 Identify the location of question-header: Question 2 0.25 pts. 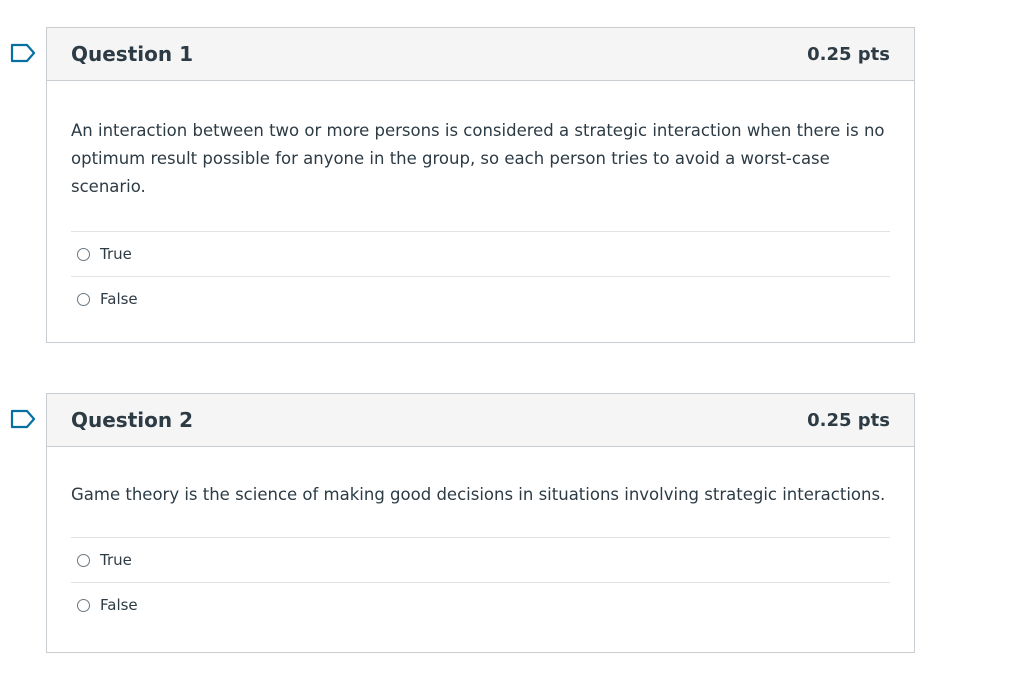
(480, 420).